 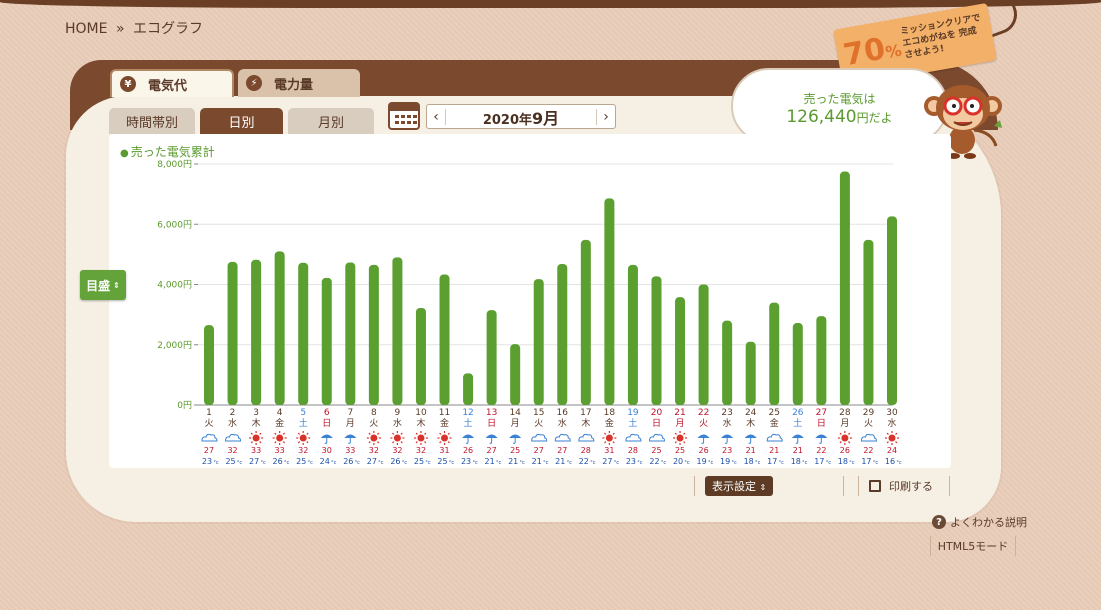 I want to click on x-day-label: 4, so click(x=280, y=413).